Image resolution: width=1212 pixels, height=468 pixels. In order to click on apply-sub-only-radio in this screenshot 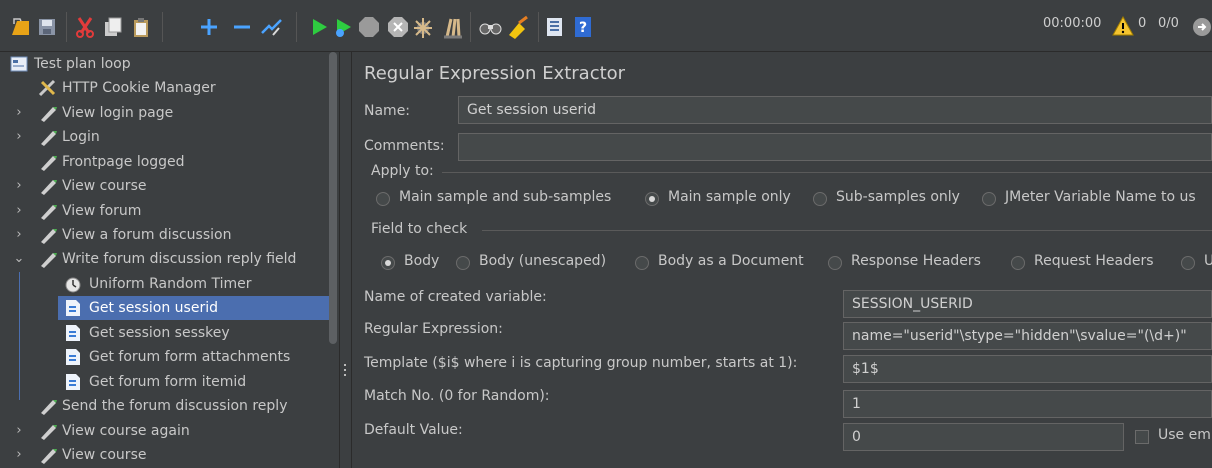, I will do `click(820, 199)`.